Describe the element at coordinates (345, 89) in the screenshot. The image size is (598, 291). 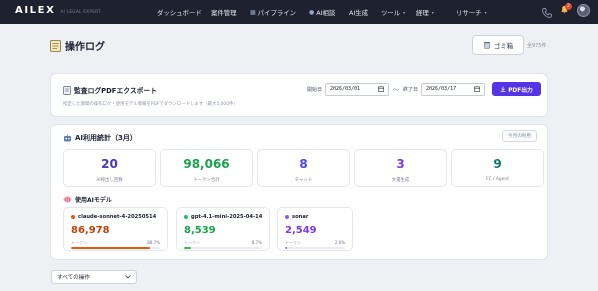
I see `start-date-value: 2026/03/01` at that location.